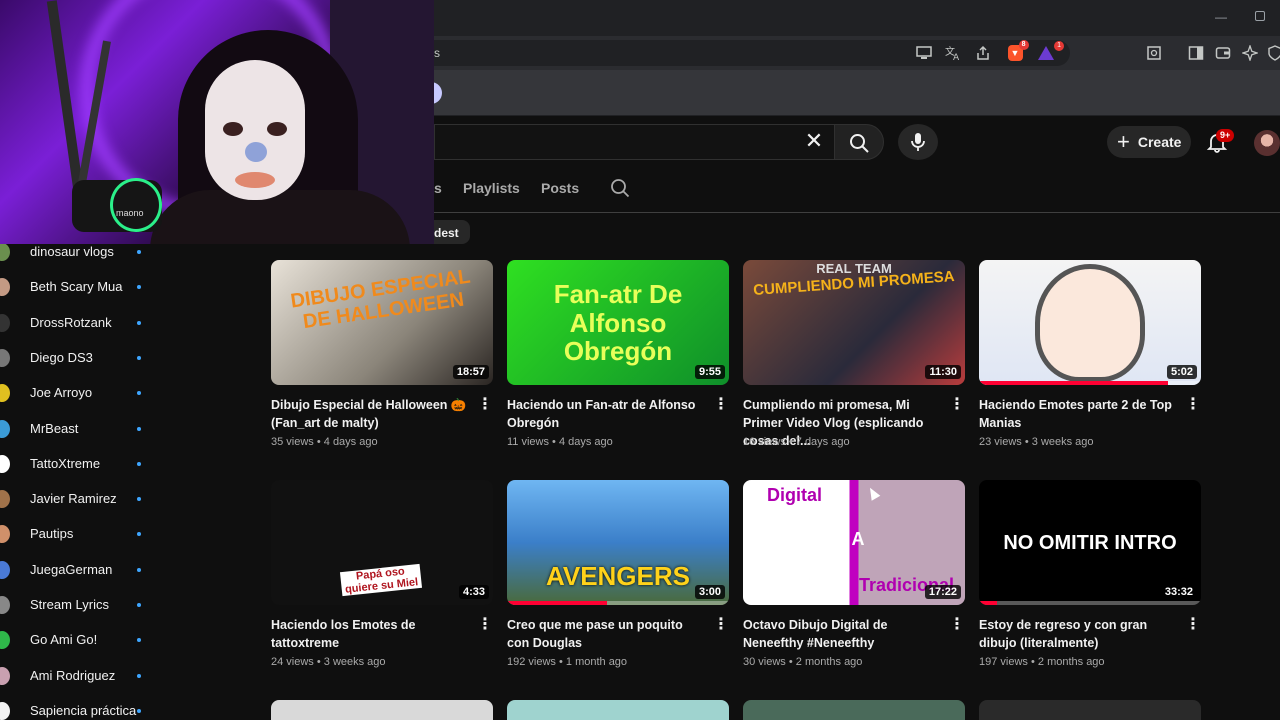  What do you see at coordinates (382, 542) in the screenshot?
I see `video-thumbnail: Papá oso quiere su Miel 4:33` at bounding box center [382, 542].